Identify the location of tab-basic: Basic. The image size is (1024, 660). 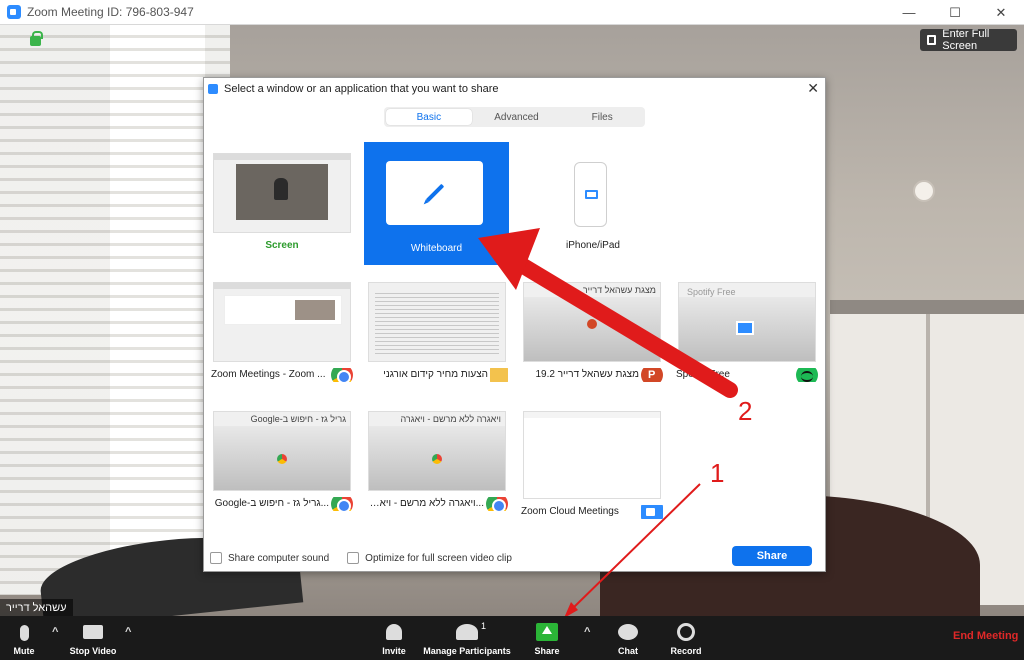
(429, 117).